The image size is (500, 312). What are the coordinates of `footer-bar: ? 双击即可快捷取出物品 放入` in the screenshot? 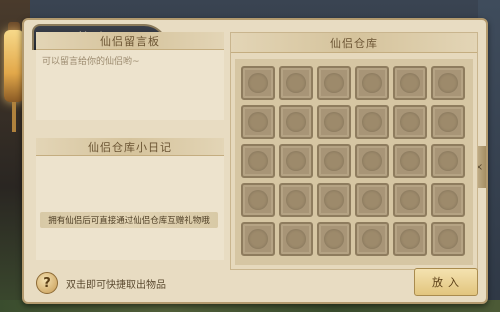 It's located at (257, 283).